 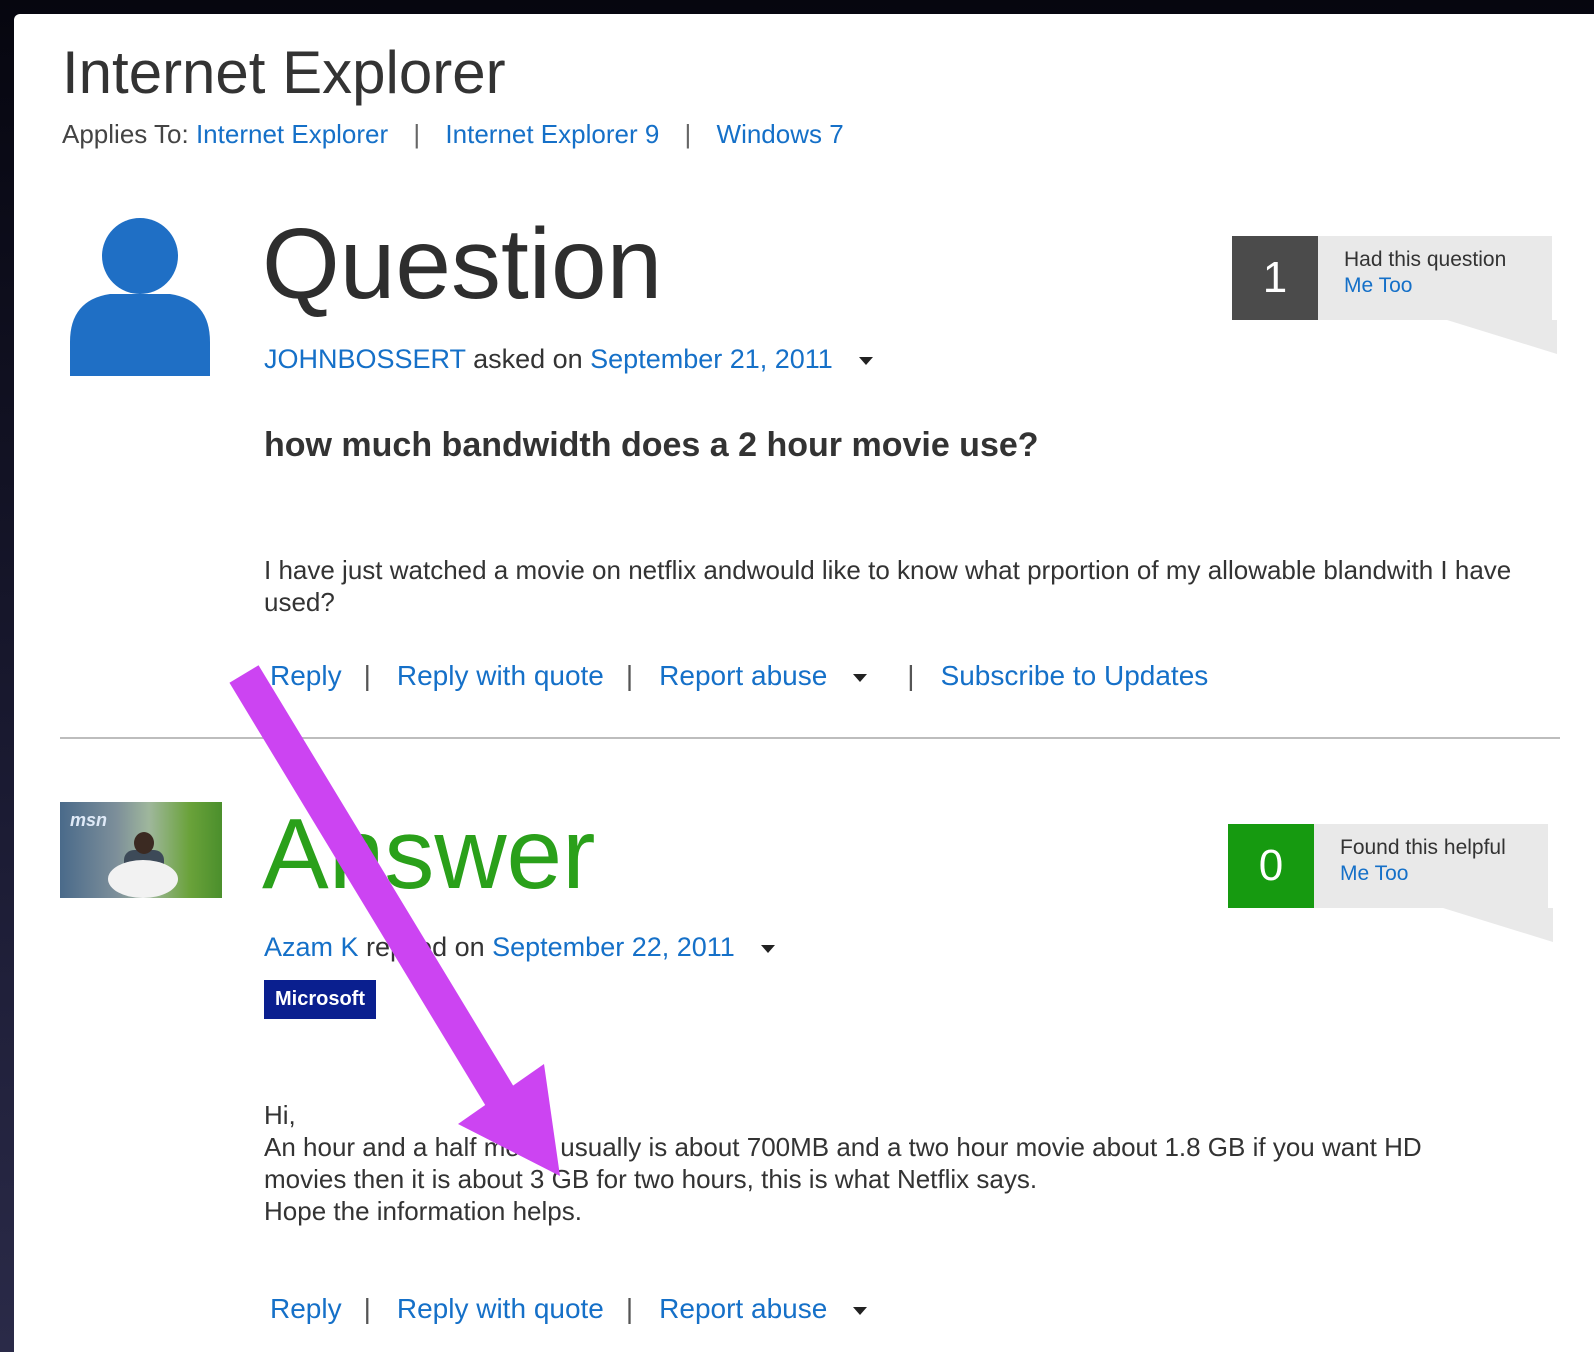 I want to click on avatar-table, so click(x=143, y=879).